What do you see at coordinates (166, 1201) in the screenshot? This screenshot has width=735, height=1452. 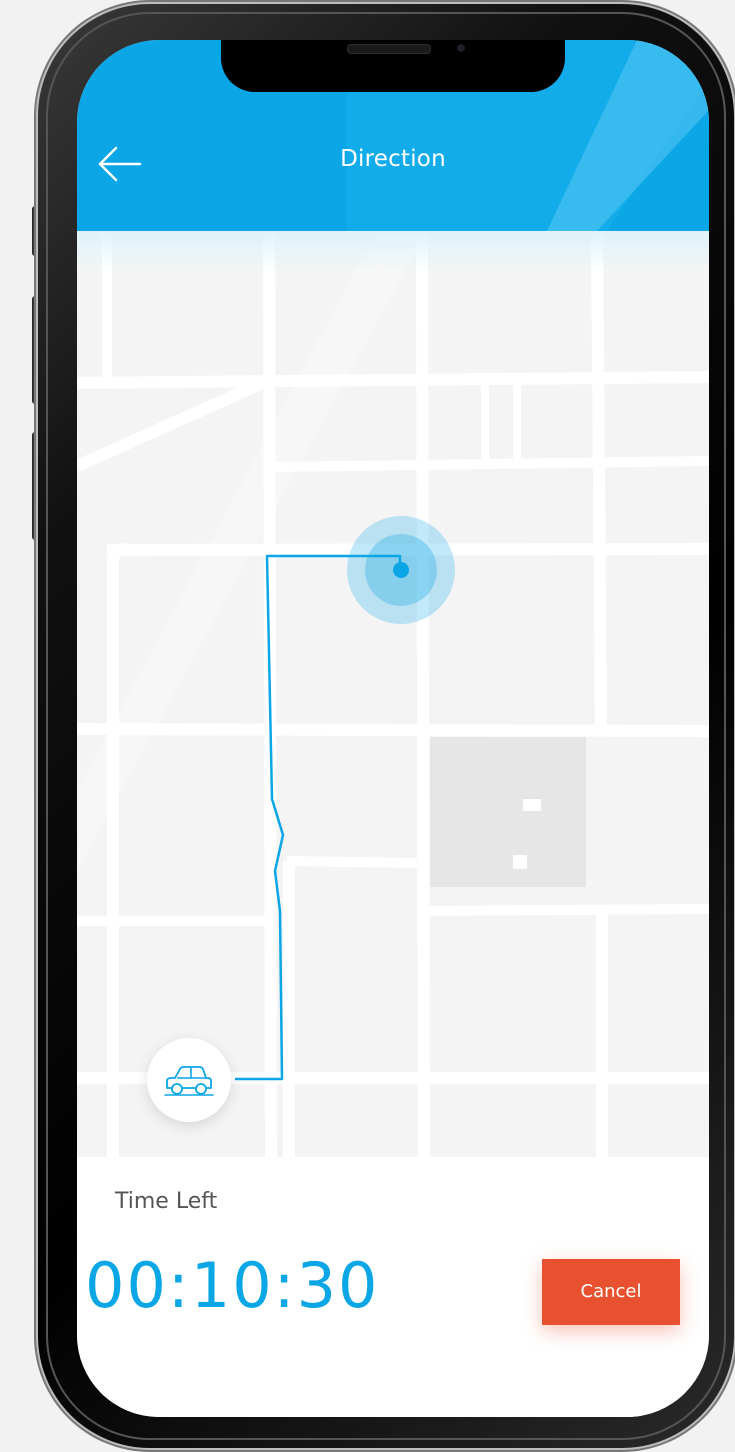 I see `time-left-label: Time Left` at bounding box center [166, 1201].